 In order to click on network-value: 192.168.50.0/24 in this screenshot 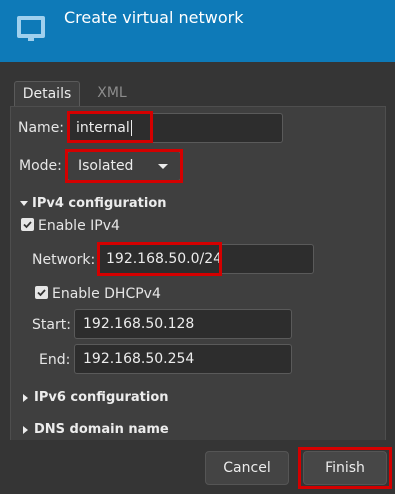, I will do `click(164, 259)`.